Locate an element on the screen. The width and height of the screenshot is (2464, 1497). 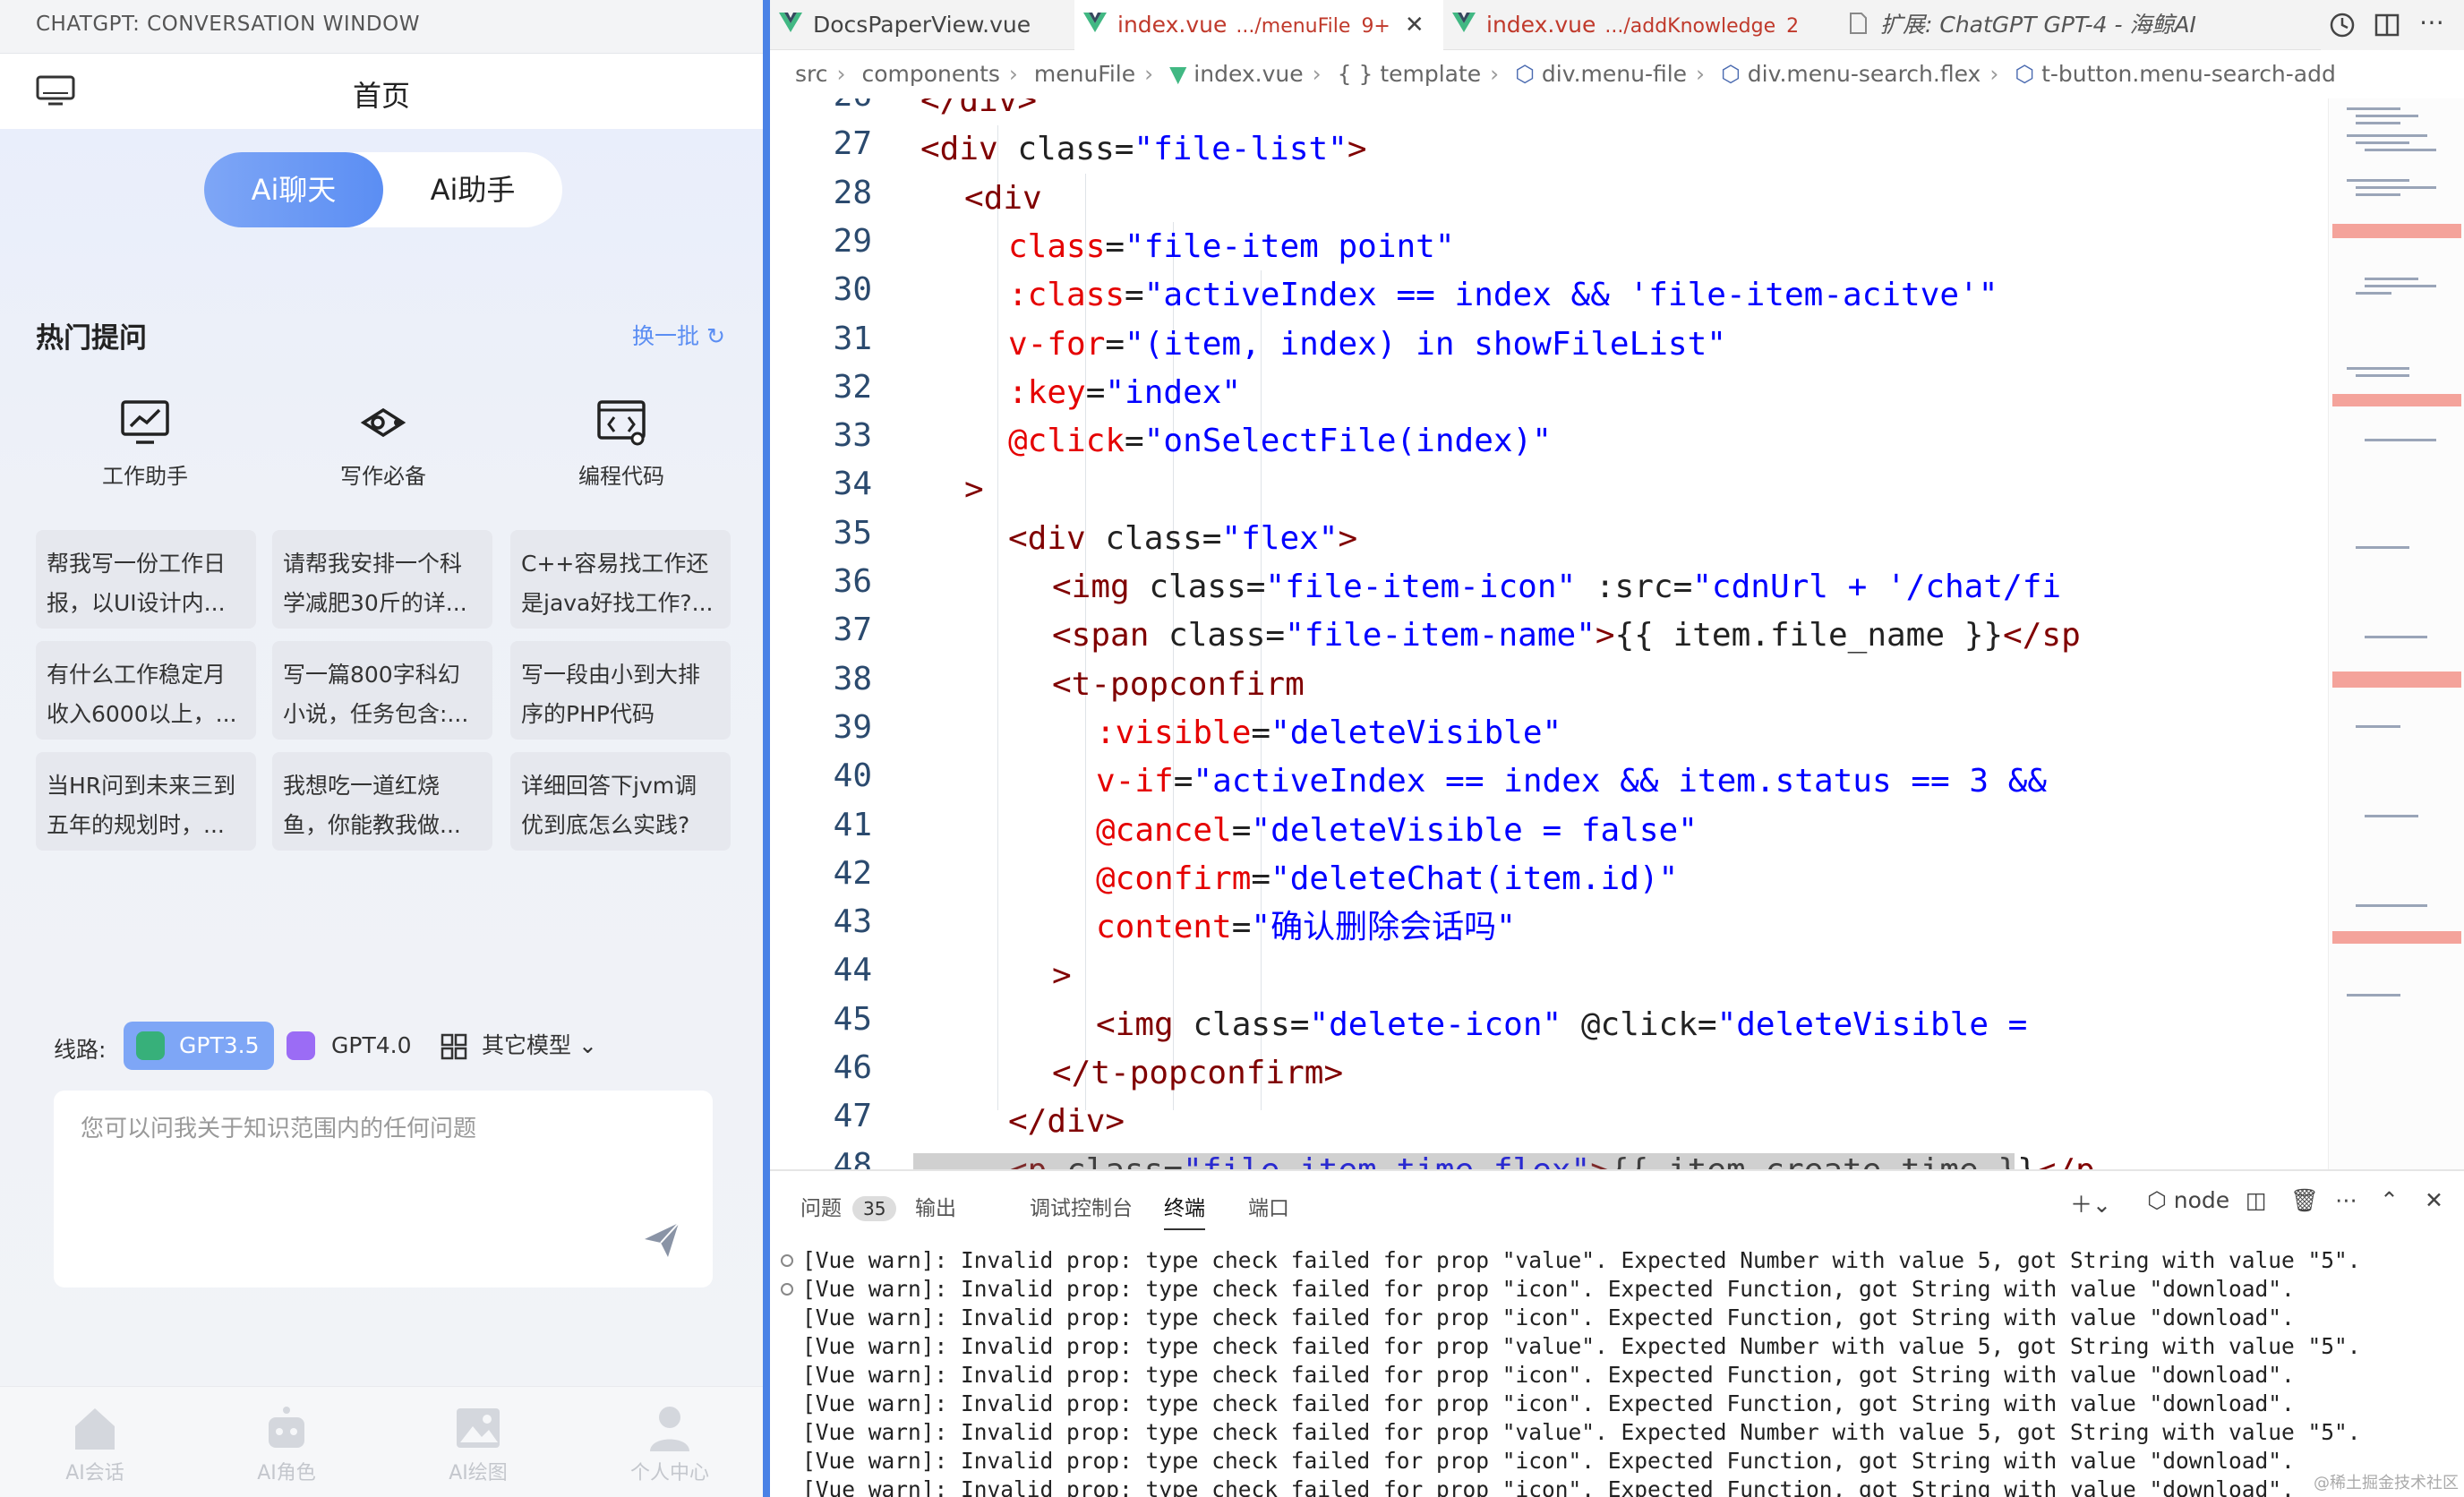
hot-questions-title: 热门提问 is located at coordinates (91, 338).